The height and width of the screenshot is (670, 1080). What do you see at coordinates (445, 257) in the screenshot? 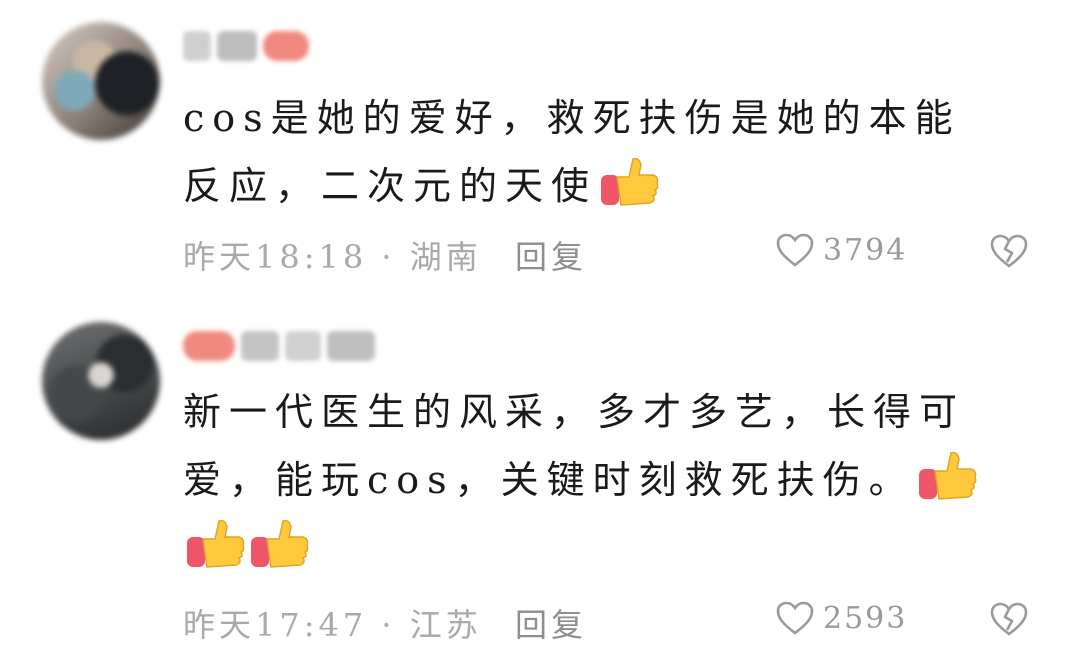
I see `location: 湖南` at bounding box center [445, 257].